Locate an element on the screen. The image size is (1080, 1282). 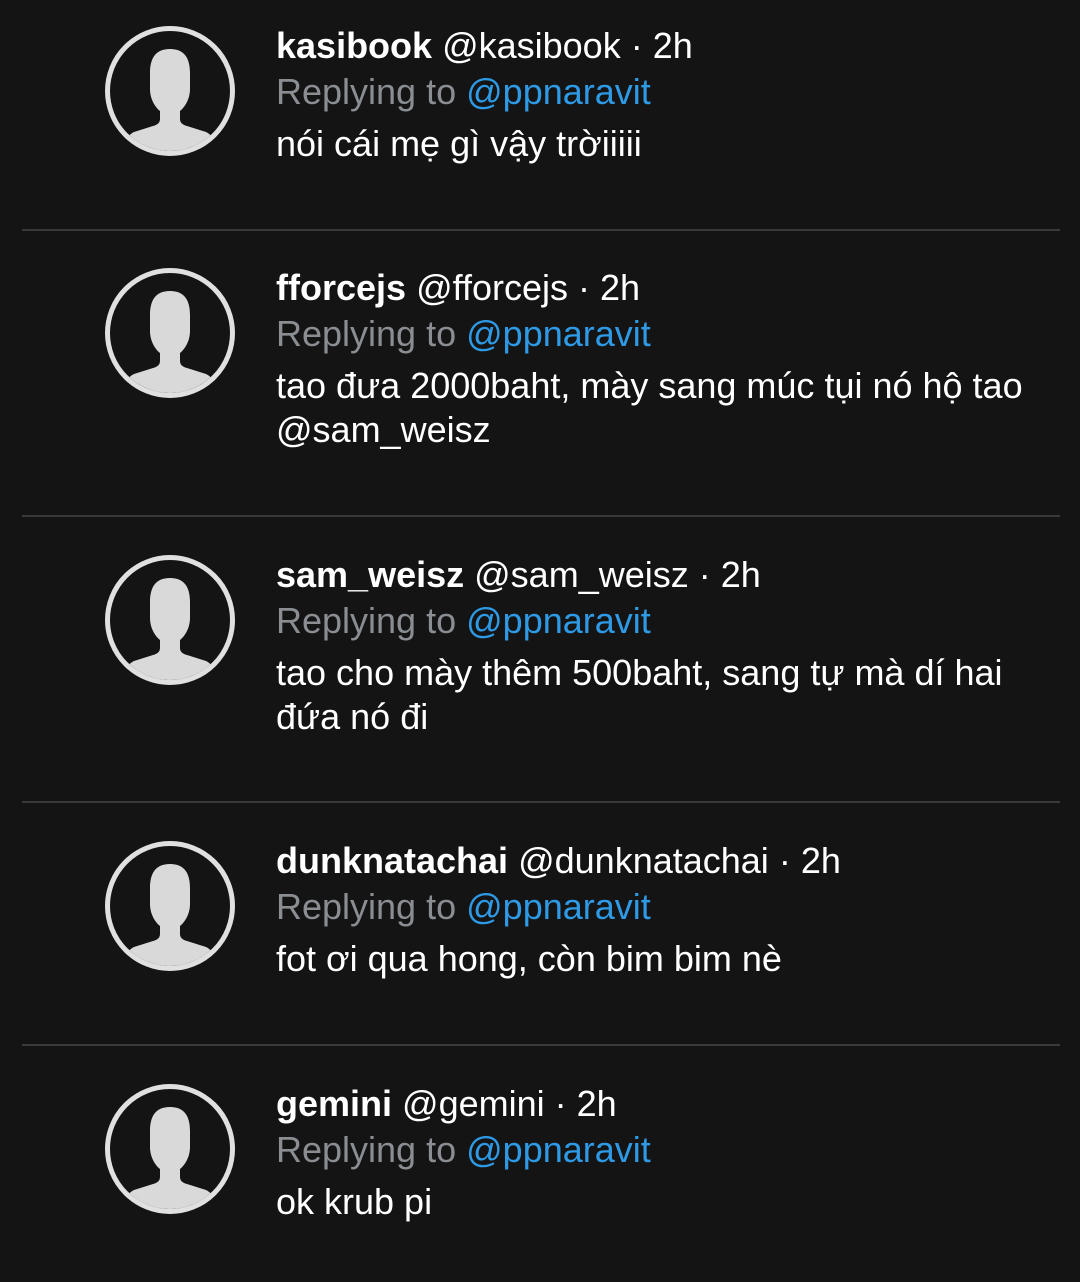
reply-header: gemini @gemini · 2h is located at coordinates (667, 1104).